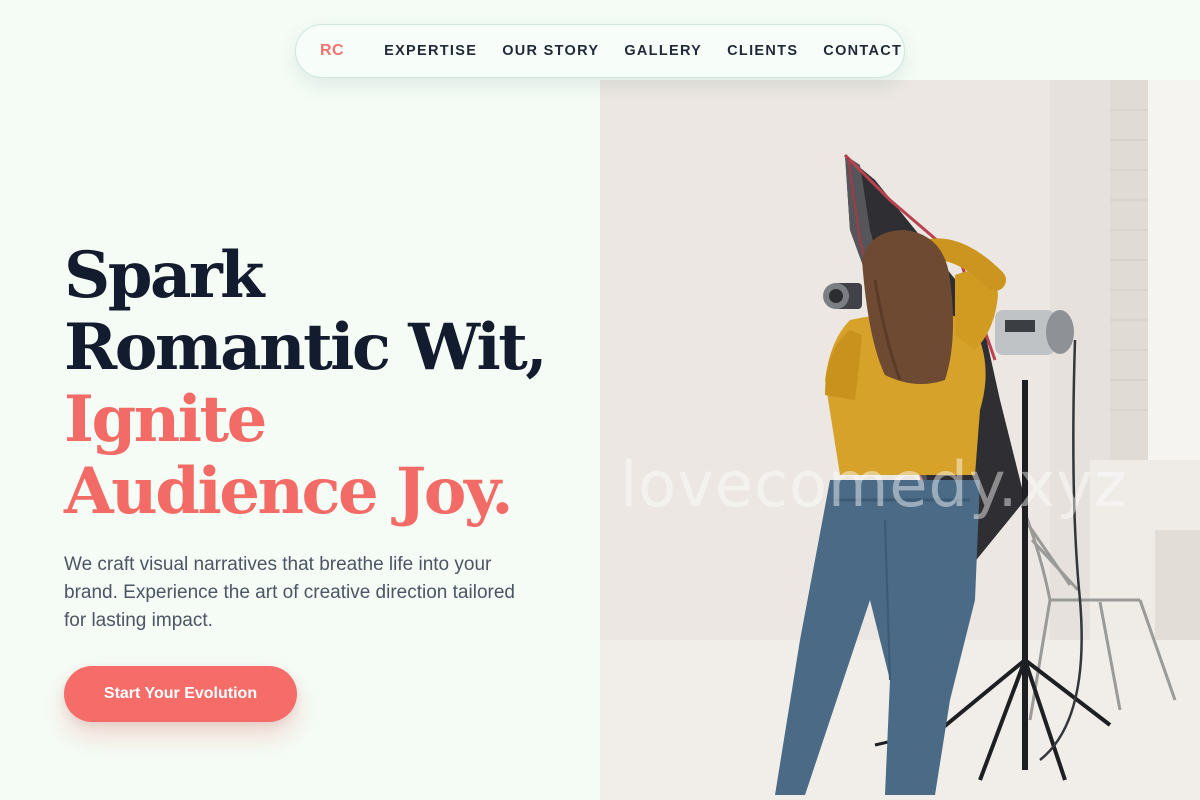 This screenshot has width=1200, height=800. What do you see at coordinates (430, 51) in the screenshot?
I see `nav-link-expertise: EXPERTISE` at bounding box center [430, 51].